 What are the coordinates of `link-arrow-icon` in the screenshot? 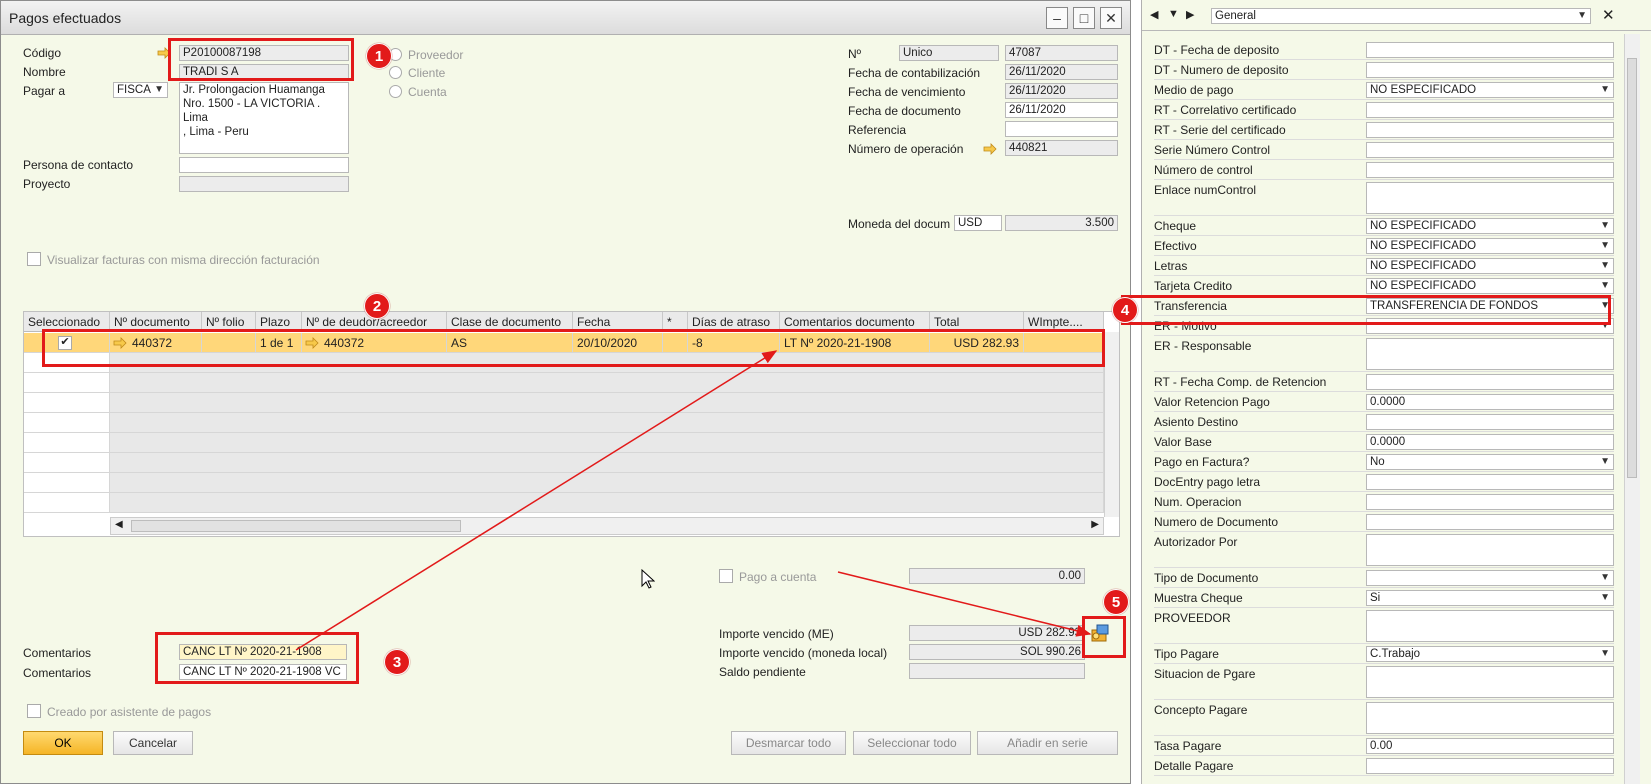 It's located at (990, 149).